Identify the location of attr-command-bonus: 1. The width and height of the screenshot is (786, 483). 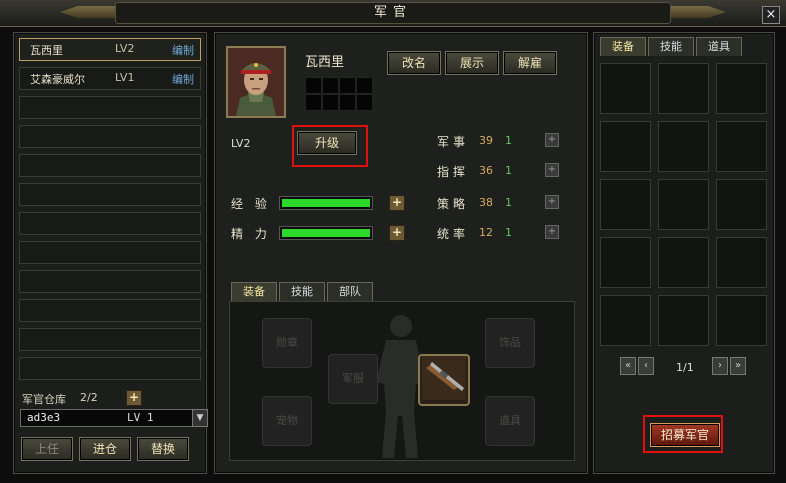
(508, 170).